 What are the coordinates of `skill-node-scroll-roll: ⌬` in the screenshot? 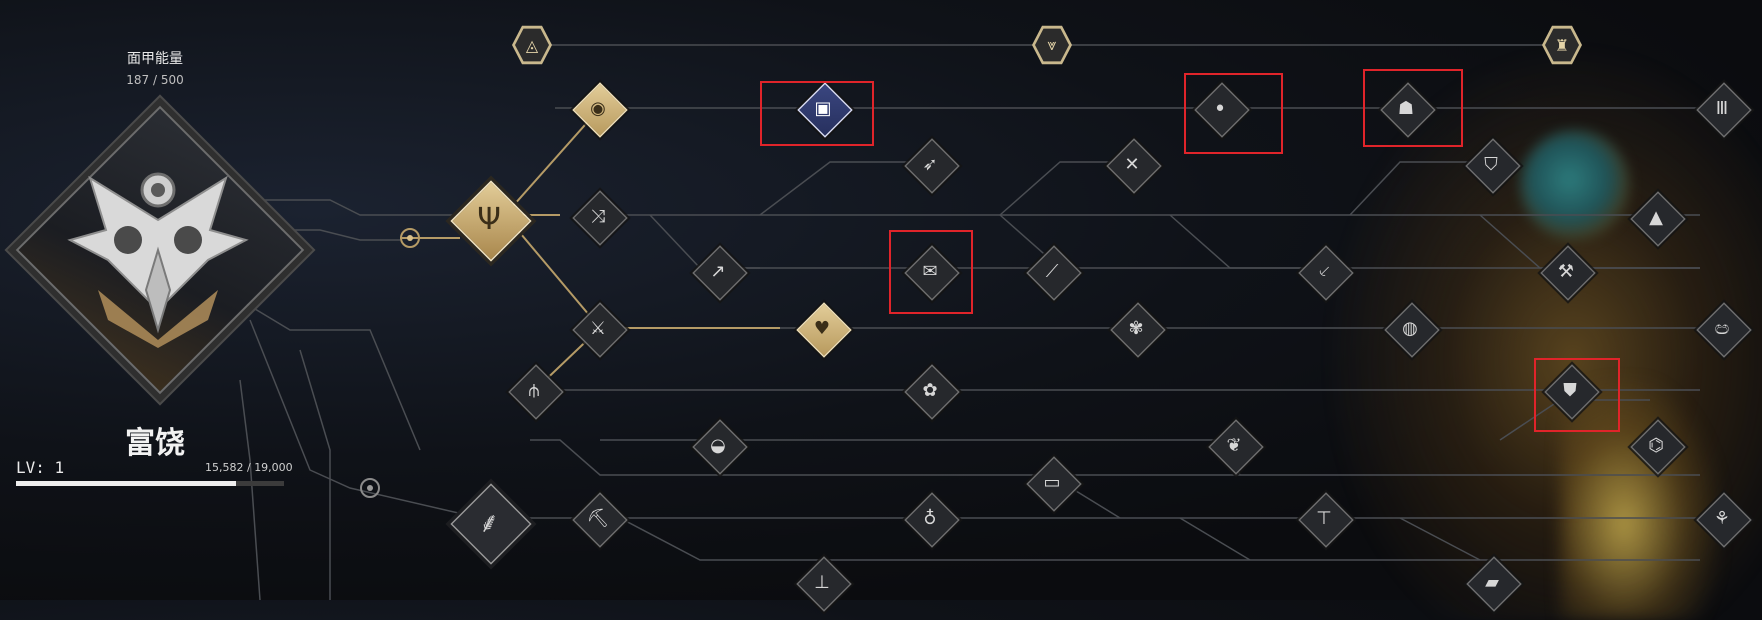 It's located at (1658, 447).